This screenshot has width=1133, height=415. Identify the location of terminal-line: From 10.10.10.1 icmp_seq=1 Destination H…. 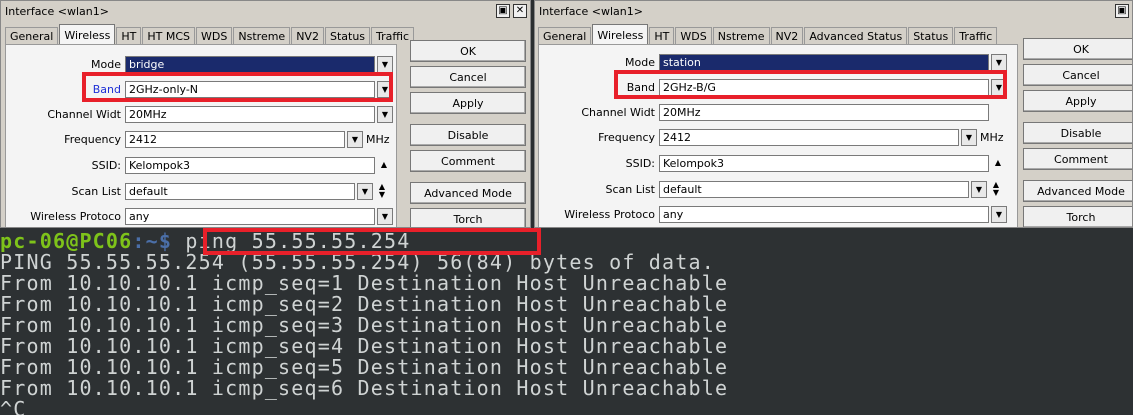
(364, 283).